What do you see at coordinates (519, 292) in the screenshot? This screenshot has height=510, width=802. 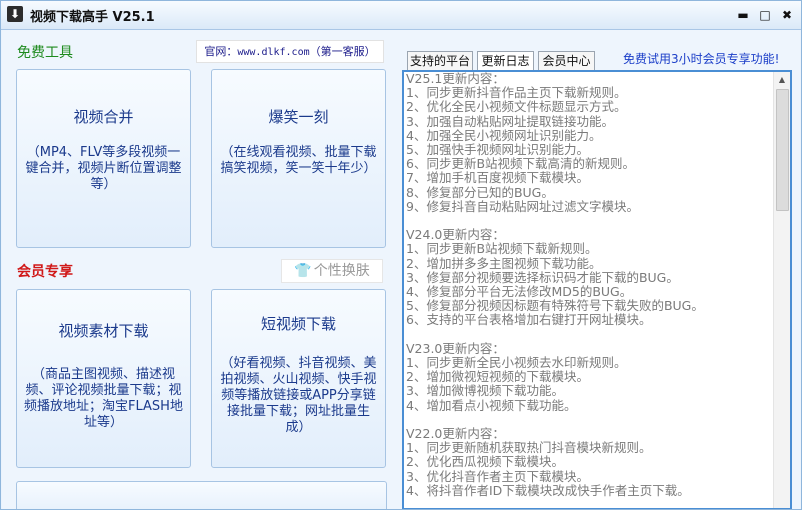 I see `changelog-line: 4、修复部分平台无法修改MD5的BUG。` at bounding box center [519, 292].